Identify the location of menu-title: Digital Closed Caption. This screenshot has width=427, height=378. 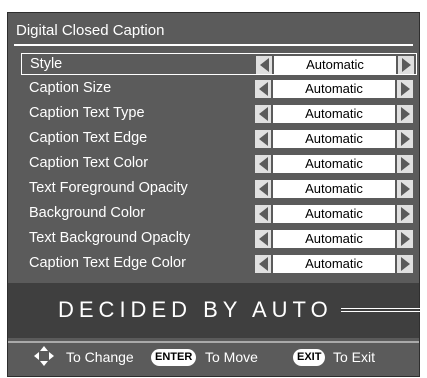
(90, 30).